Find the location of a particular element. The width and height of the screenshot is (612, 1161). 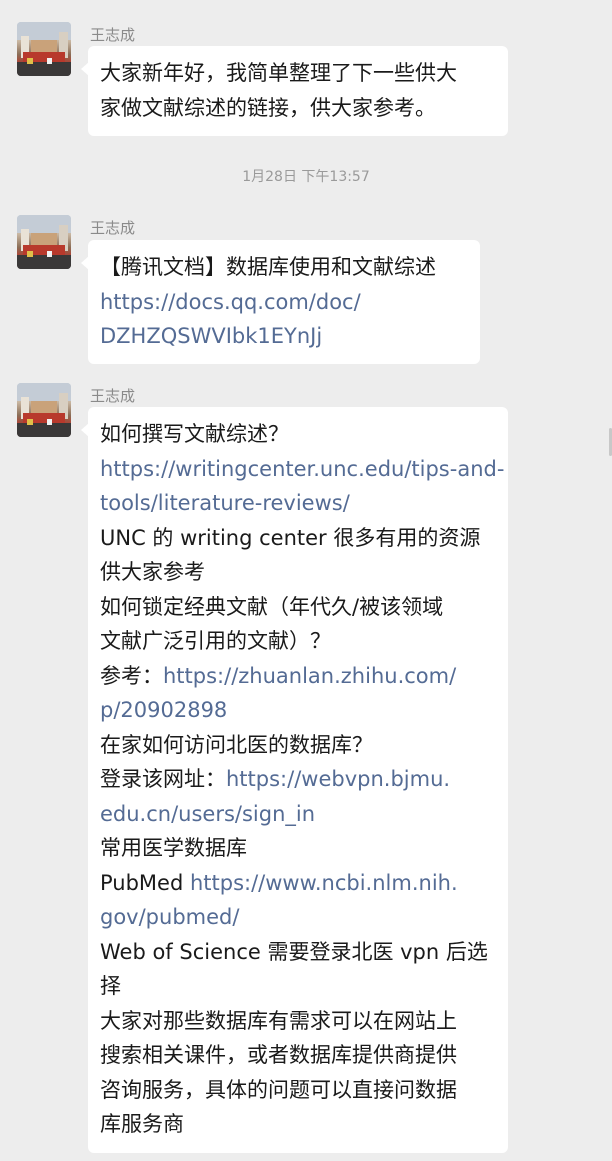

message-text: 常用医学数据库 is located at coordinates (173, 848).